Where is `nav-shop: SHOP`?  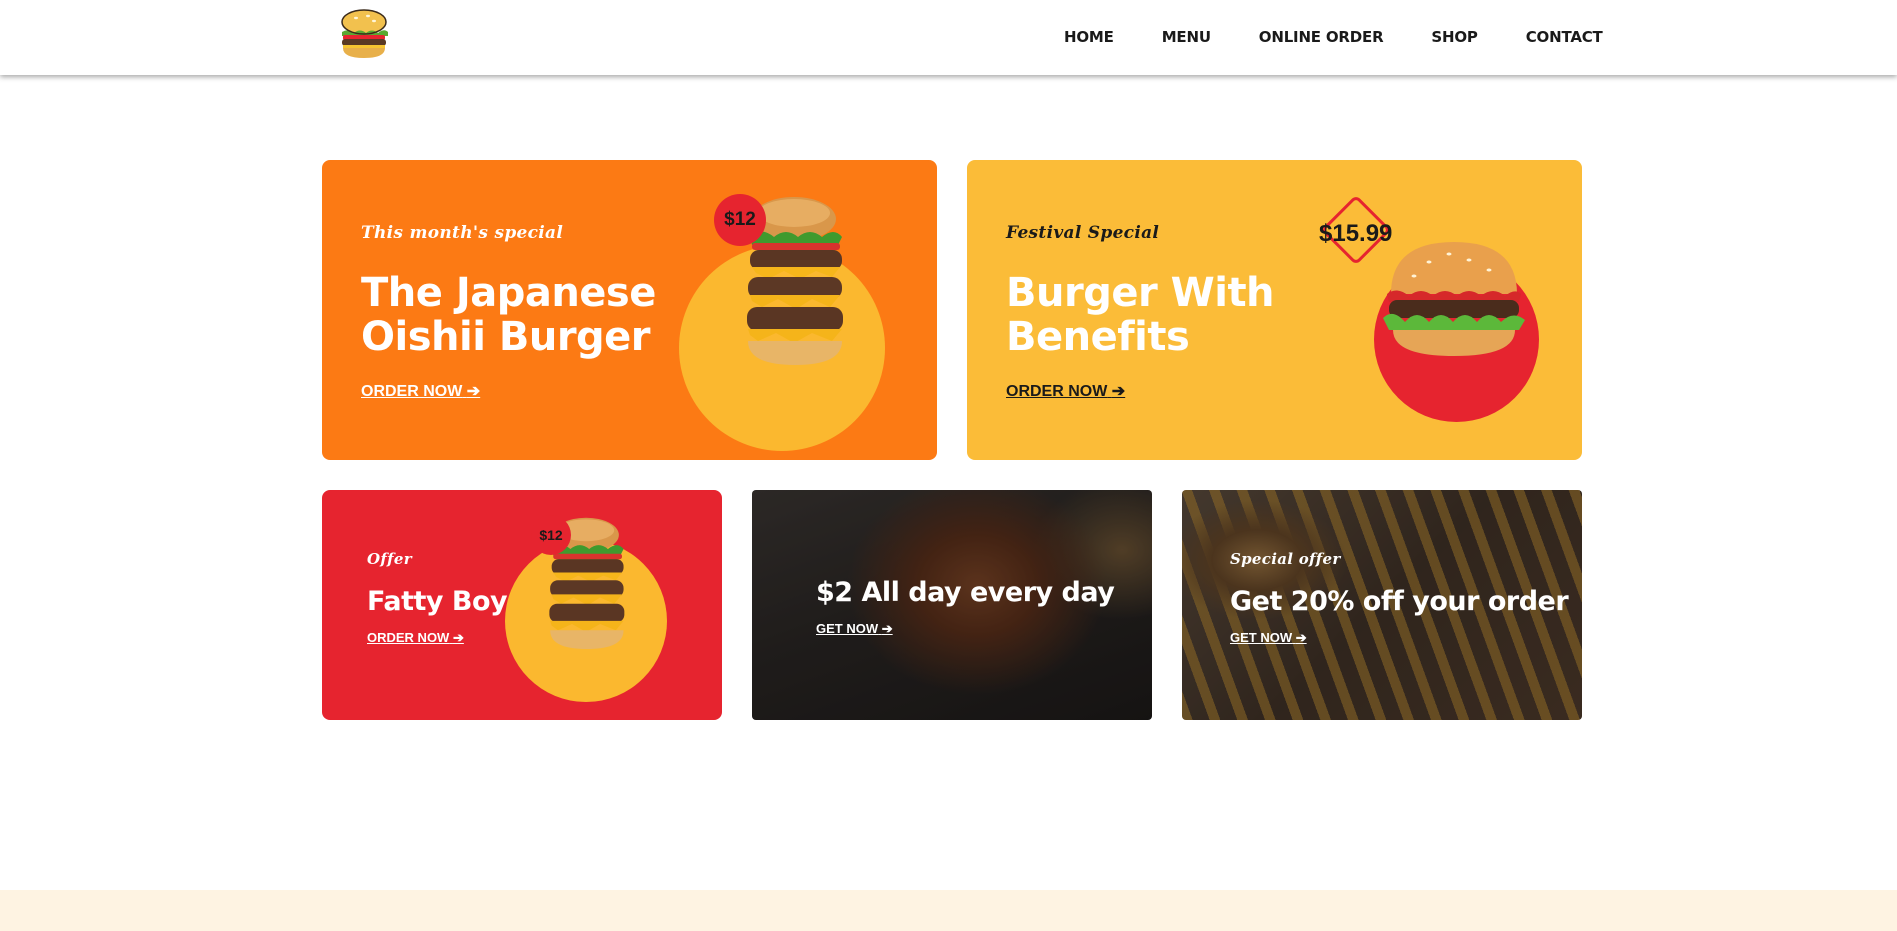
nav-shop: SHOP is located at coordinates (1454, 37).